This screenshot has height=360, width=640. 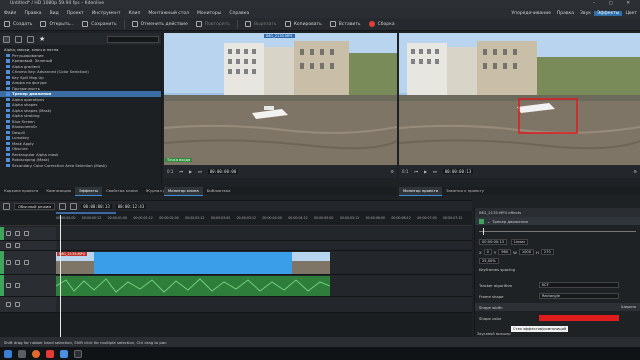 What do you see at coordinates (36, 353) in the screenshot?
I see `firefox-icon` at bounding box center [36, 353].